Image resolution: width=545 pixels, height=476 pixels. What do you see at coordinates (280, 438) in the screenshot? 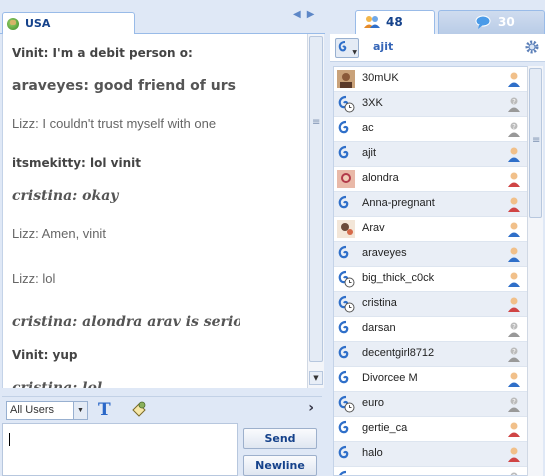
I see `send-button: Send` at bounding box center [280, 438].